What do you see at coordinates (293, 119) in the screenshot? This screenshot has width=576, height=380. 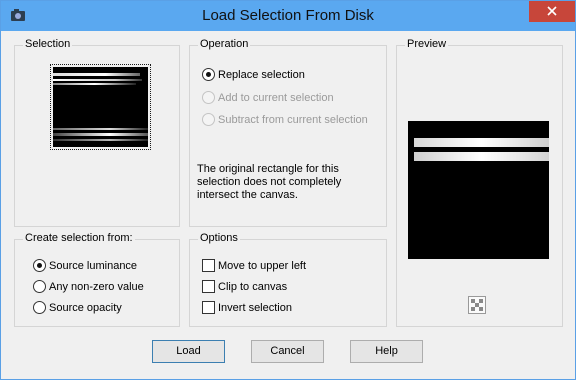 I see `radio-label: Subtract from current selection` at bounding box center [293, 119].